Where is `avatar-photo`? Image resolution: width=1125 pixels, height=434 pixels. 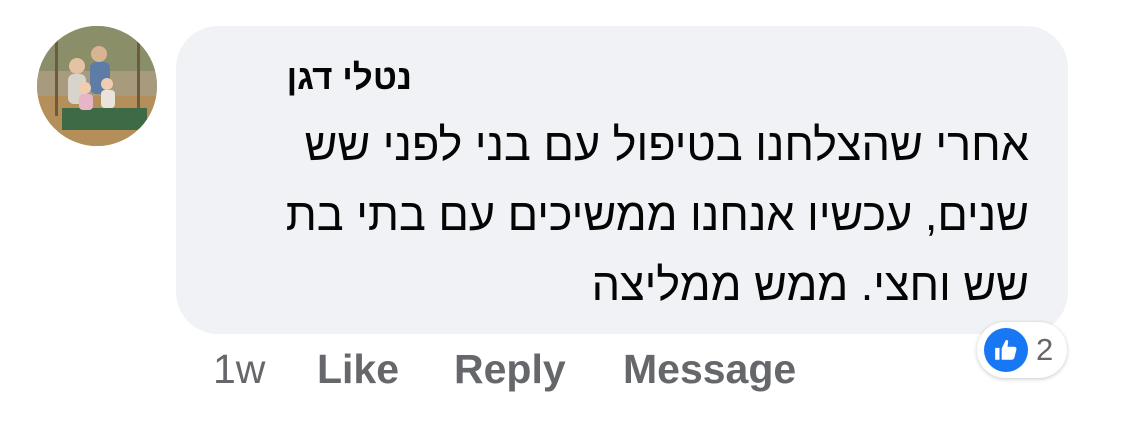
avatar-photo is located at coordinates (97, 86).